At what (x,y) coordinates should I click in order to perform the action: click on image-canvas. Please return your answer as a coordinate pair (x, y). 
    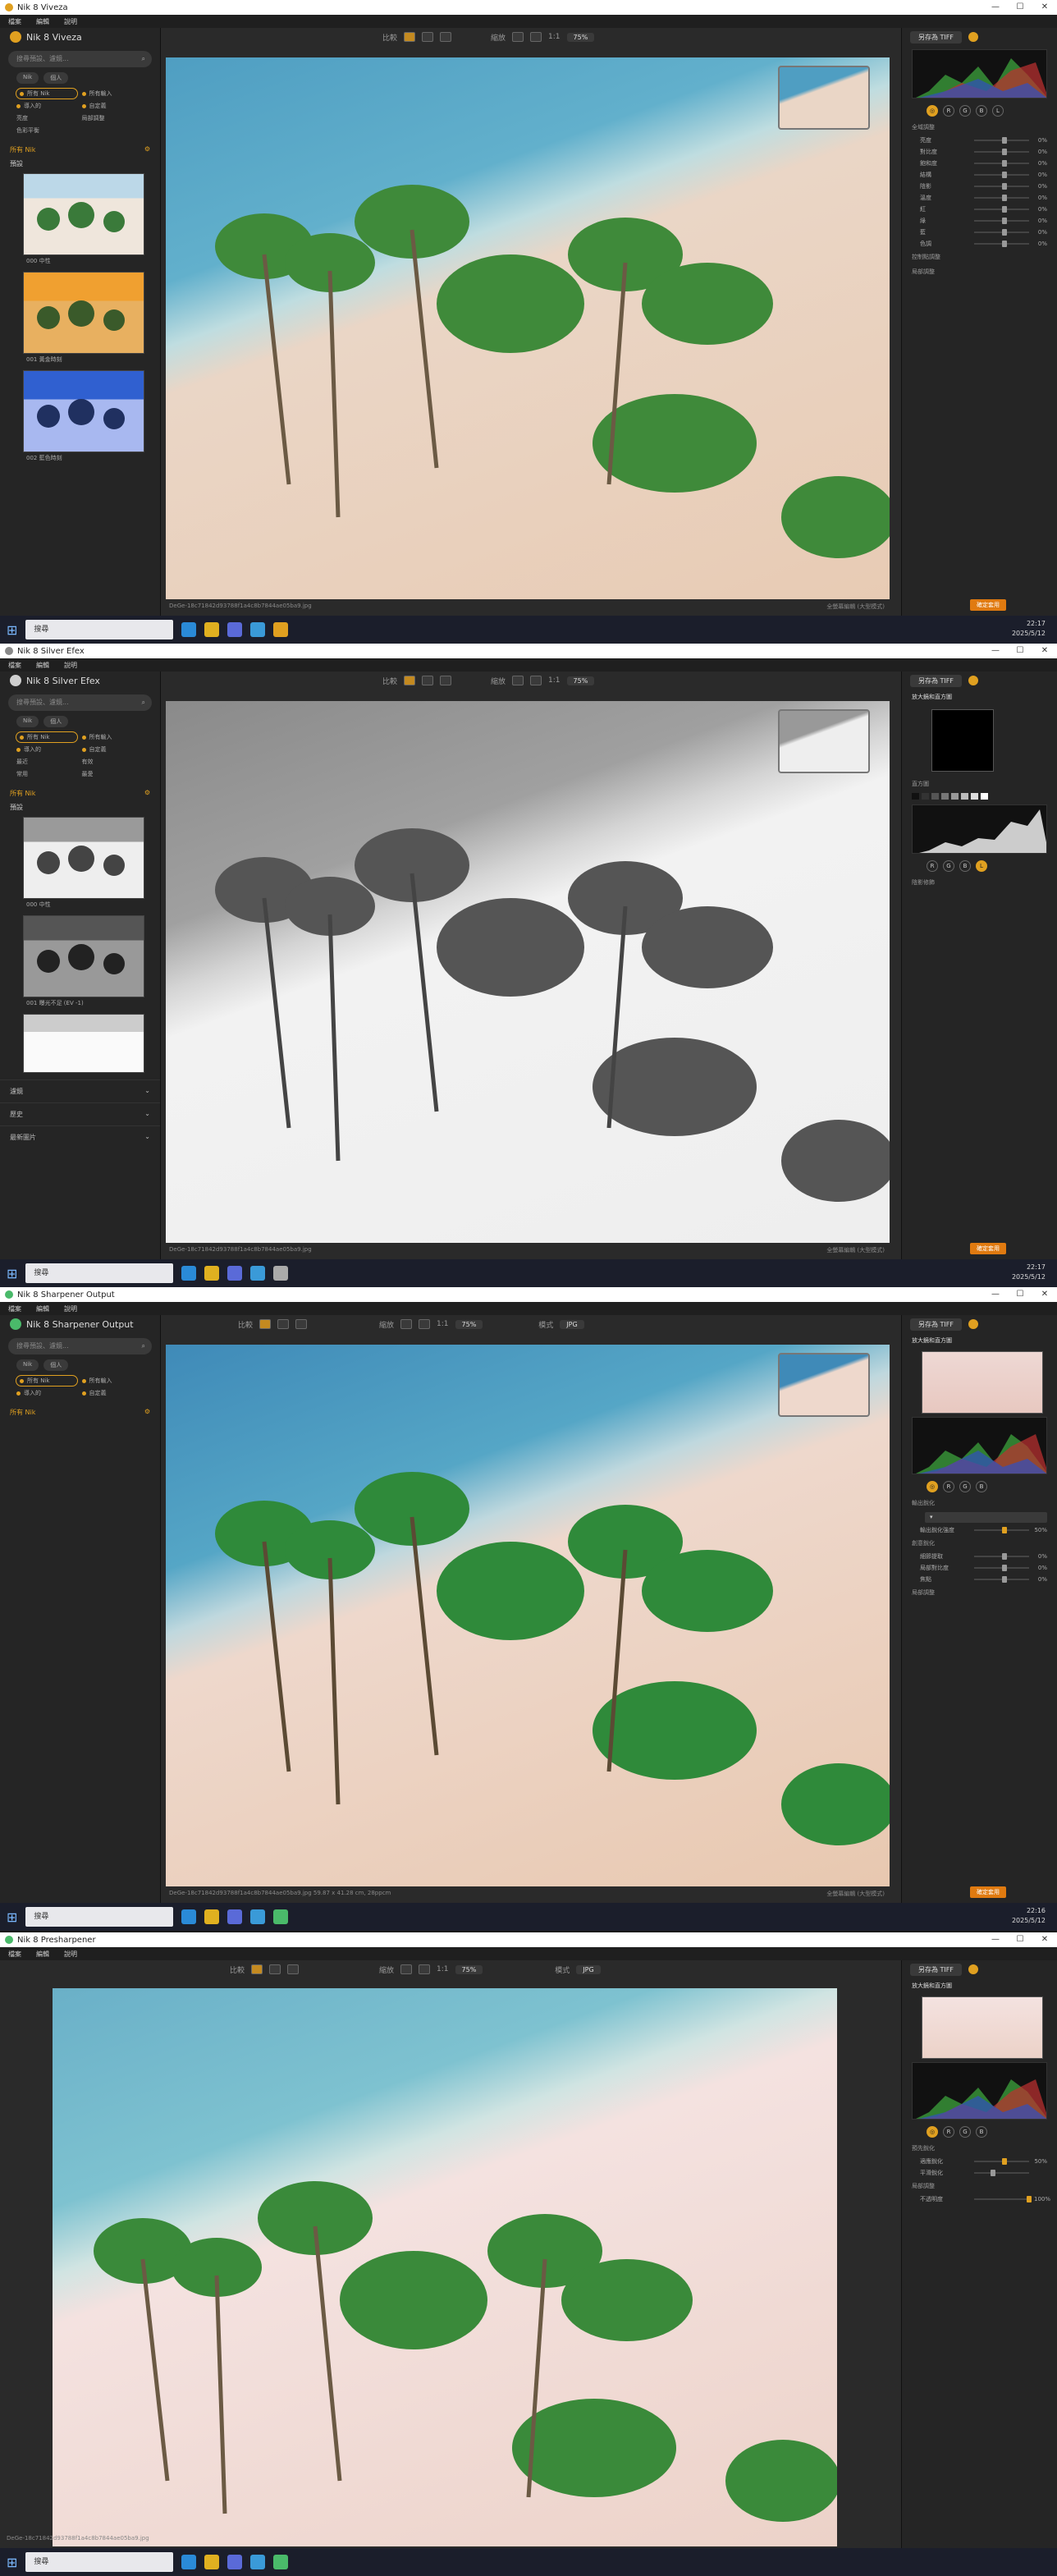
    Looking at the image, I should click on (528, 1616).